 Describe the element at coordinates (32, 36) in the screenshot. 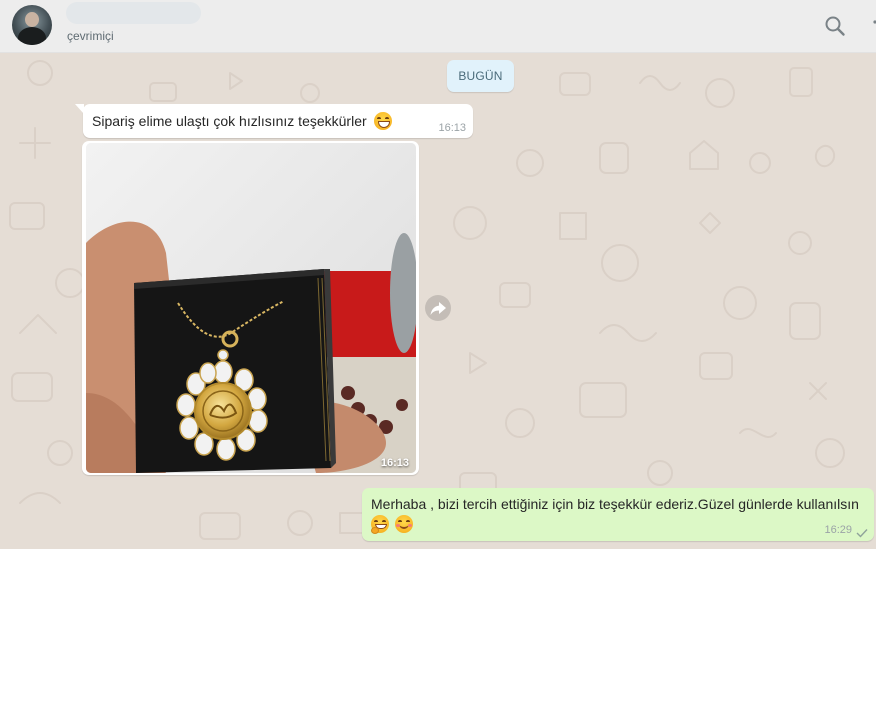

I see `avatar-shoulders` at that location.